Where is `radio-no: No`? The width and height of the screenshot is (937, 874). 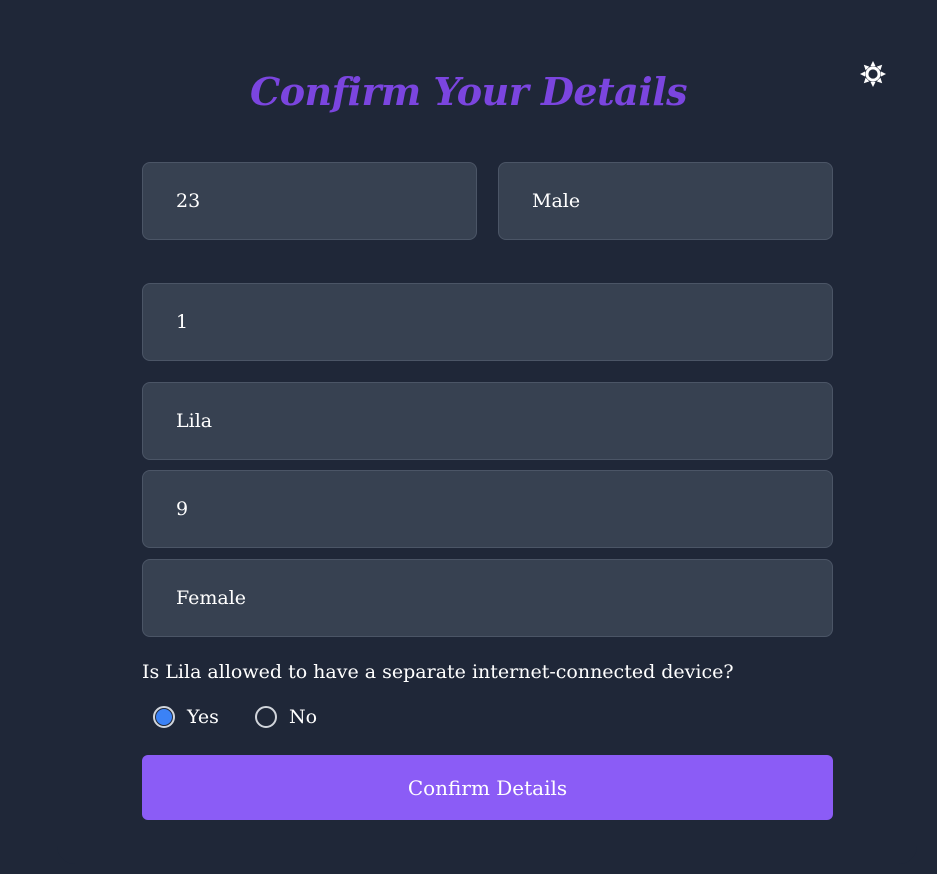 radio-no: No is located at coordinates (286, 717).